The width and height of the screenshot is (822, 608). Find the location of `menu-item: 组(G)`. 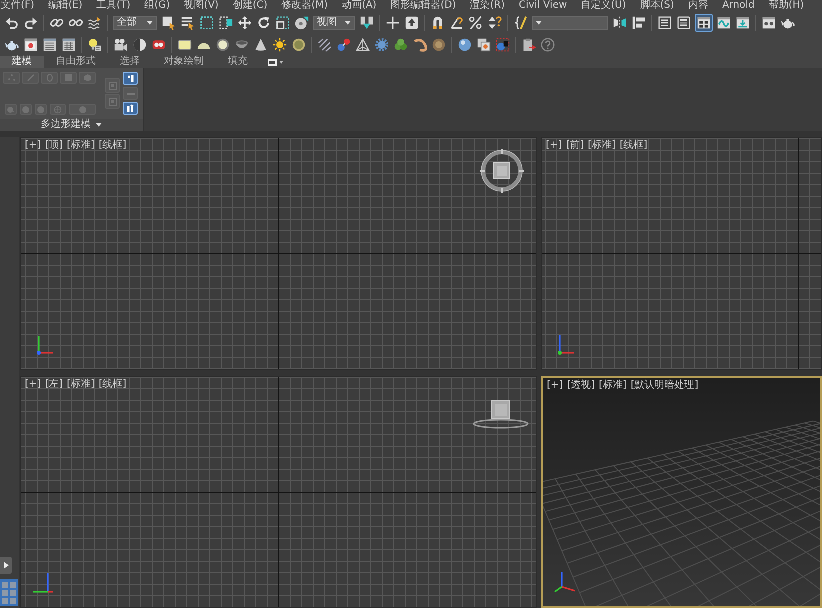

menu-item: 组(G) is located at coordinates (157, 6).